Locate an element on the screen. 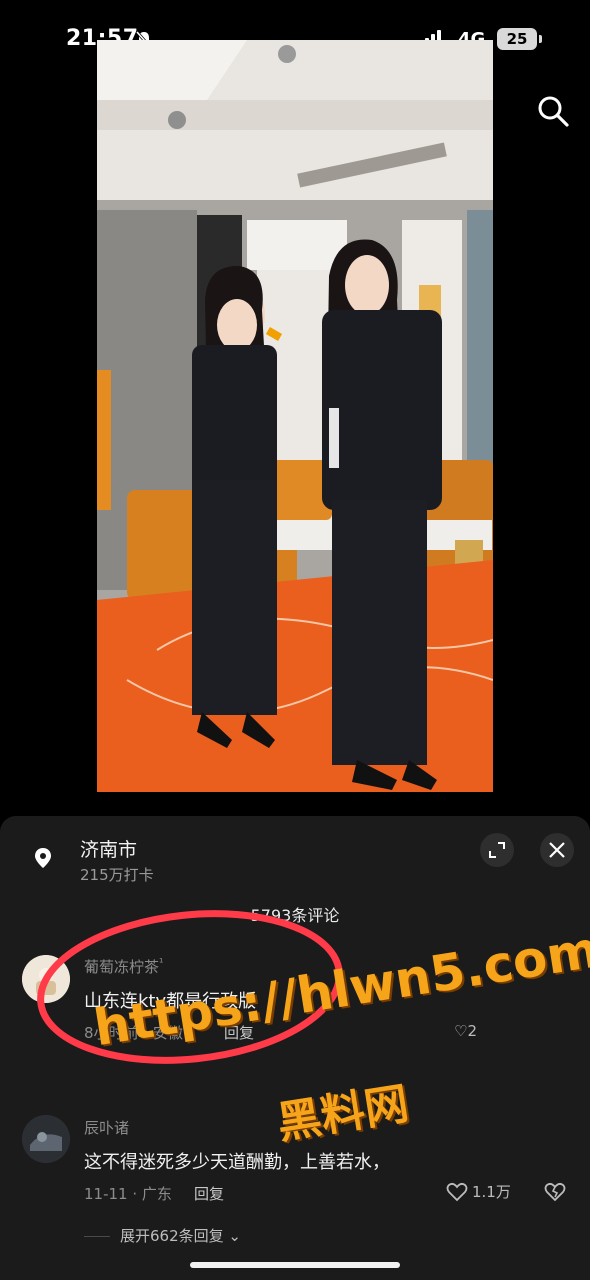 The width and height of the screenshot is (590, 1280). location-pin-icon is located at coordinates (43, 858).